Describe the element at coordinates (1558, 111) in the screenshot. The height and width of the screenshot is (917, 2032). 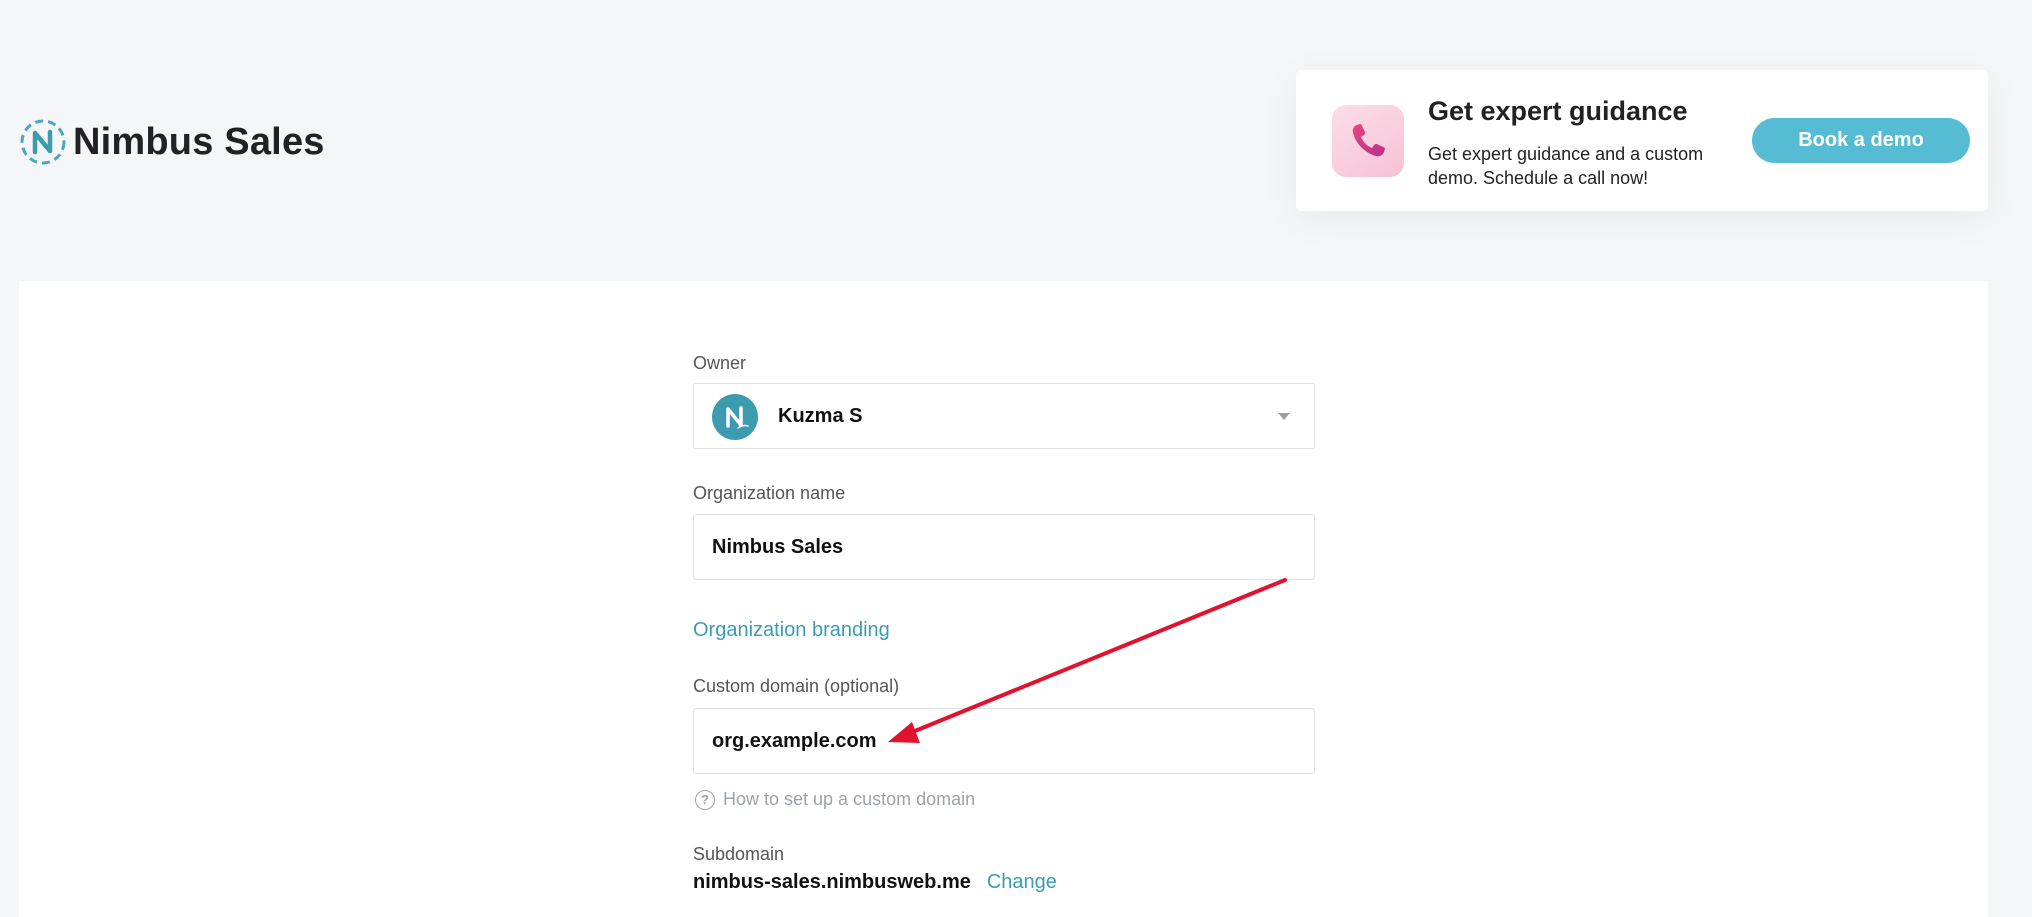
I see `promo-title: Get expert guidance` at that location.